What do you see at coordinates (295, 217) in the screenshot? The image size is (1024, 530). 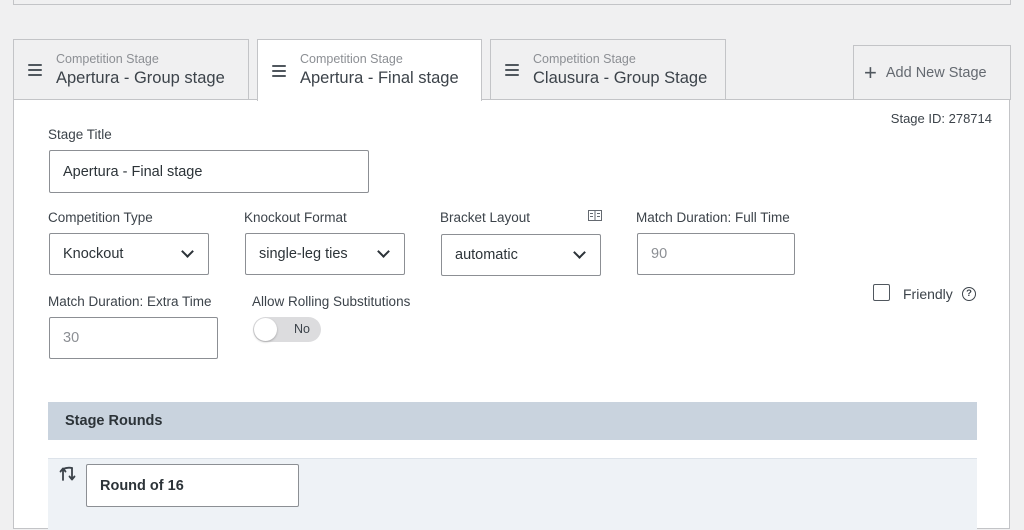 I see `knockout-format-label: Knockout Format` at bounding box center [295, 217].